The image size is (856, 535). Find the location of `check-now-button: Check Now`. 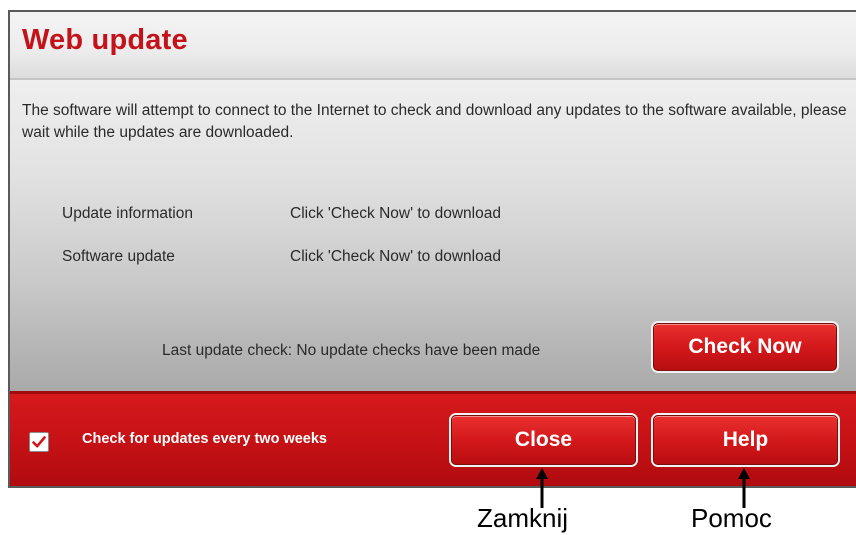

check-now-button: Check Now is located at coordinates (745, 347).